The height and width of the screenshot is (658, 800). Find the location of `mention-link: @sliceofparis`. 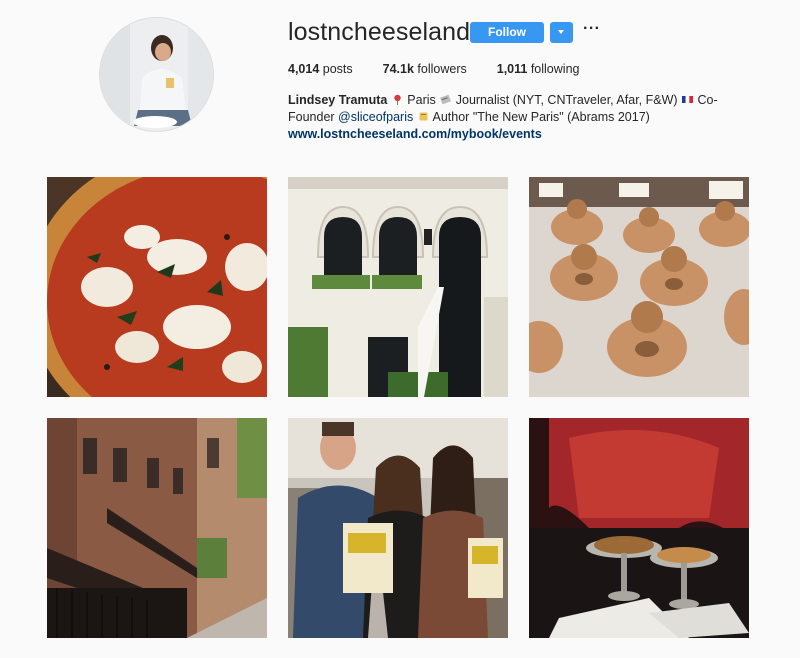

mention-link: @sliceofparis is located at coordinates (375, 117).